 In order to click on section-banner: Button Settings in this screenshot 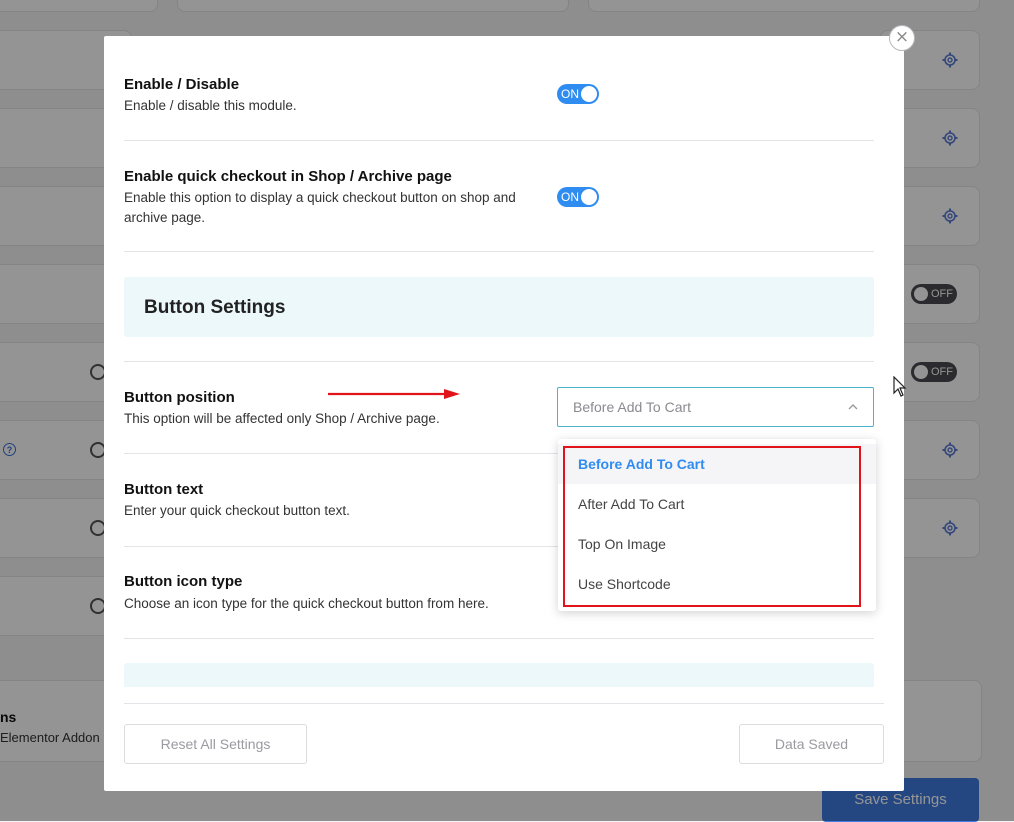, I will do `click(499, 307)`.